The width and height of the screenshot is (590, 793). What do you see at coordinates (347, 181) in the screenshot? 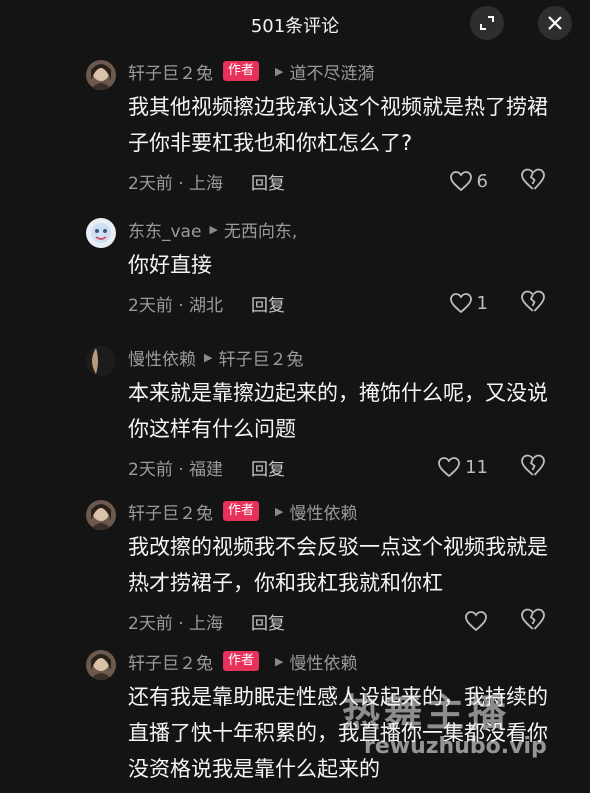
I see `comment-footer: 2天前 · 上海 回复 6` at bounding box center [347, 181].